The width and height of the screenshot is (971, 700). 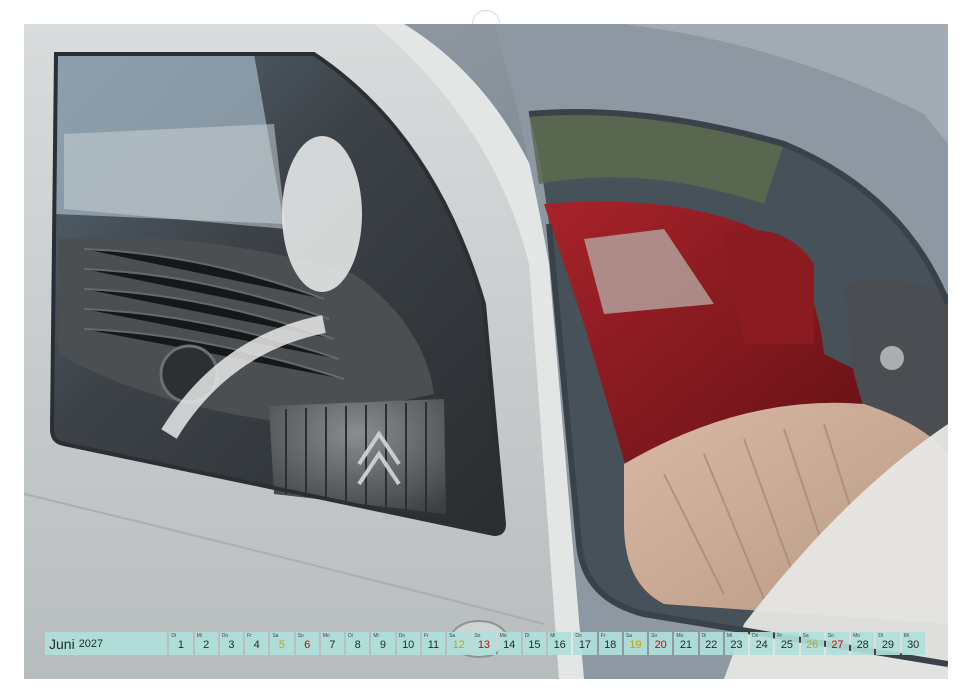 I want to click on day-cell: Di 1, so click(x=181, y=643).